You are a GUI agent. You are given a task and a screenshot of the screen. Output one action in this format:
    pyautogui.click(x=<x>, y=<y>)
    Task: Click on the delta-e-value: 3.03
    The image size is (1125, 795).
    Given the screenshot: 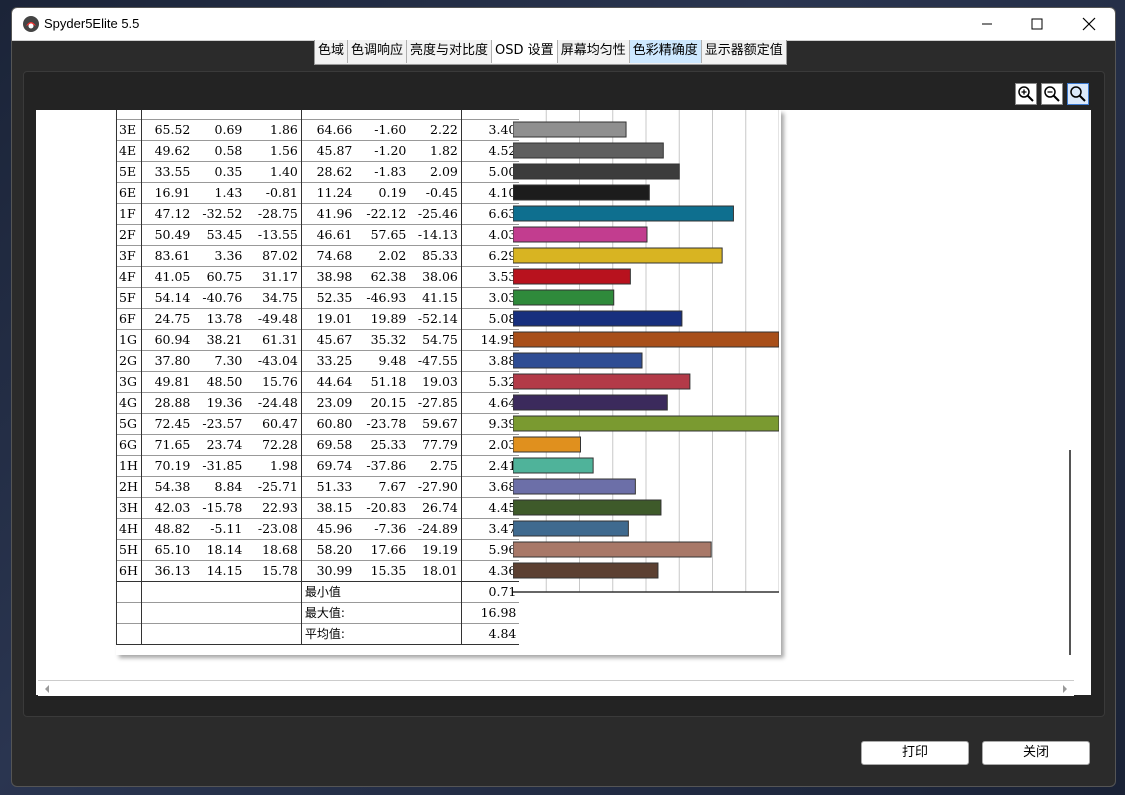 What is the action you would take?
    pyautogui.click(x=490, y=297)
    